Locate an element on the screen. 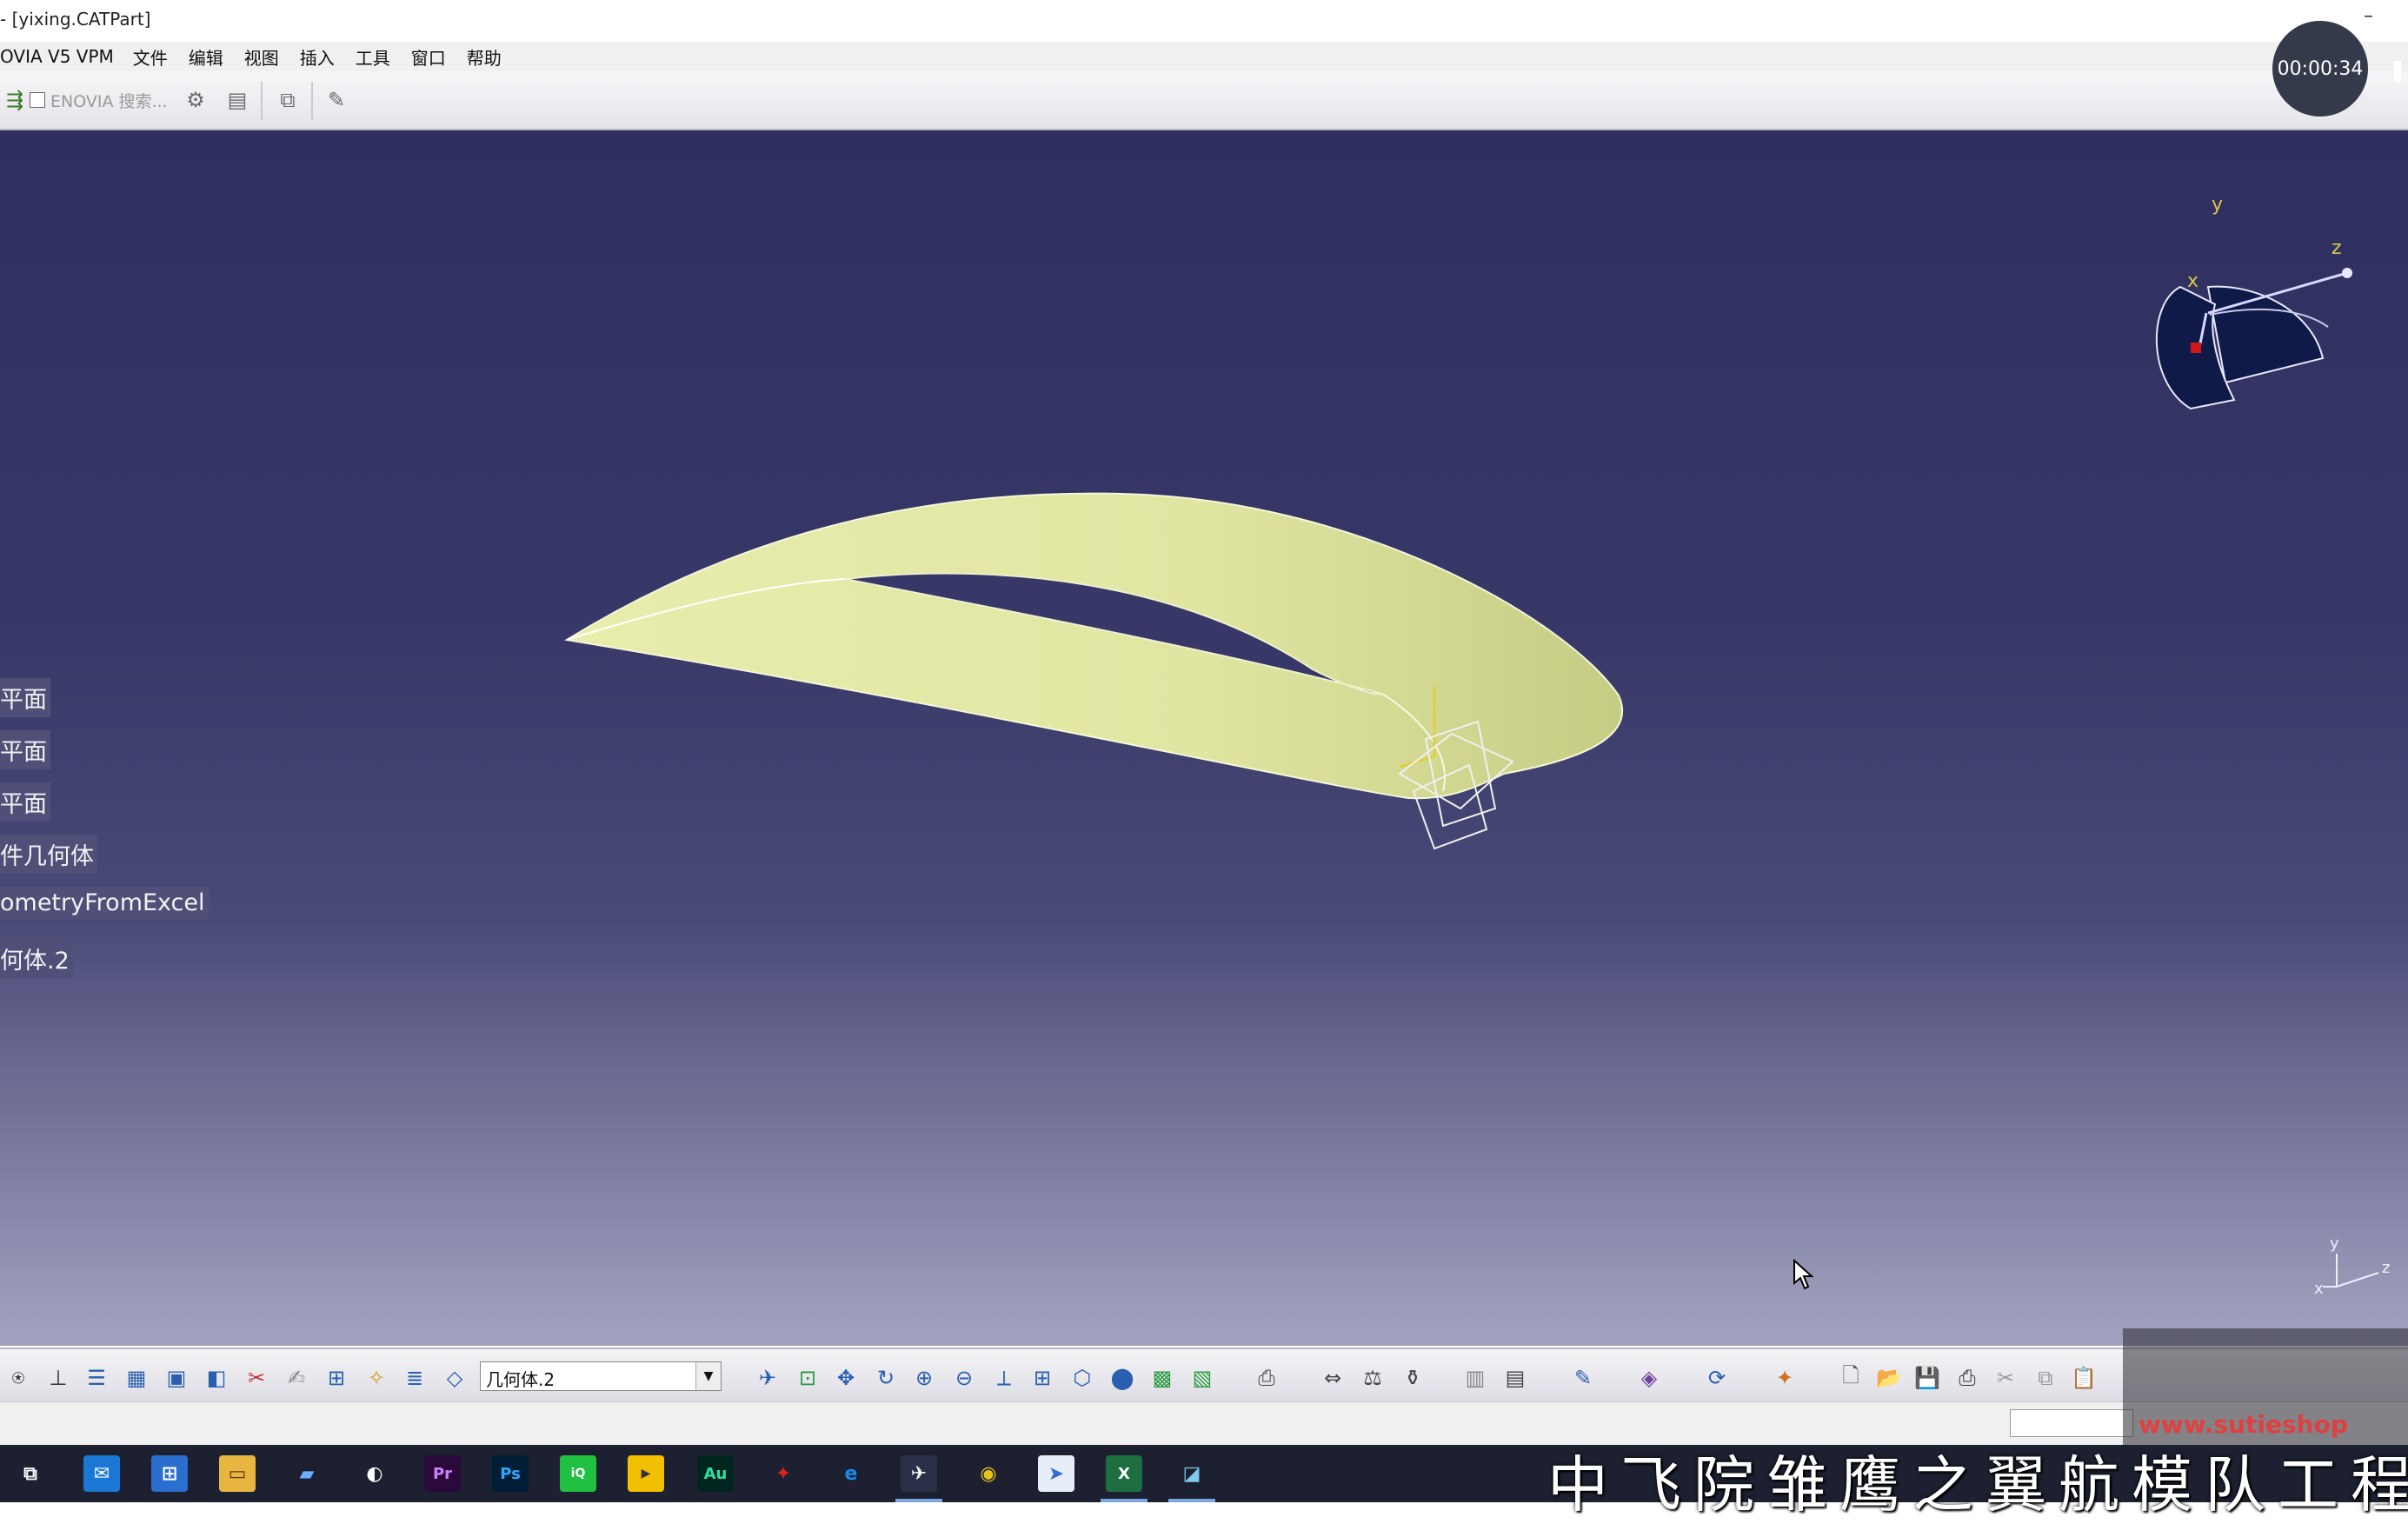  cut-icon: ✂ is located at coordinates (2006, 1378).